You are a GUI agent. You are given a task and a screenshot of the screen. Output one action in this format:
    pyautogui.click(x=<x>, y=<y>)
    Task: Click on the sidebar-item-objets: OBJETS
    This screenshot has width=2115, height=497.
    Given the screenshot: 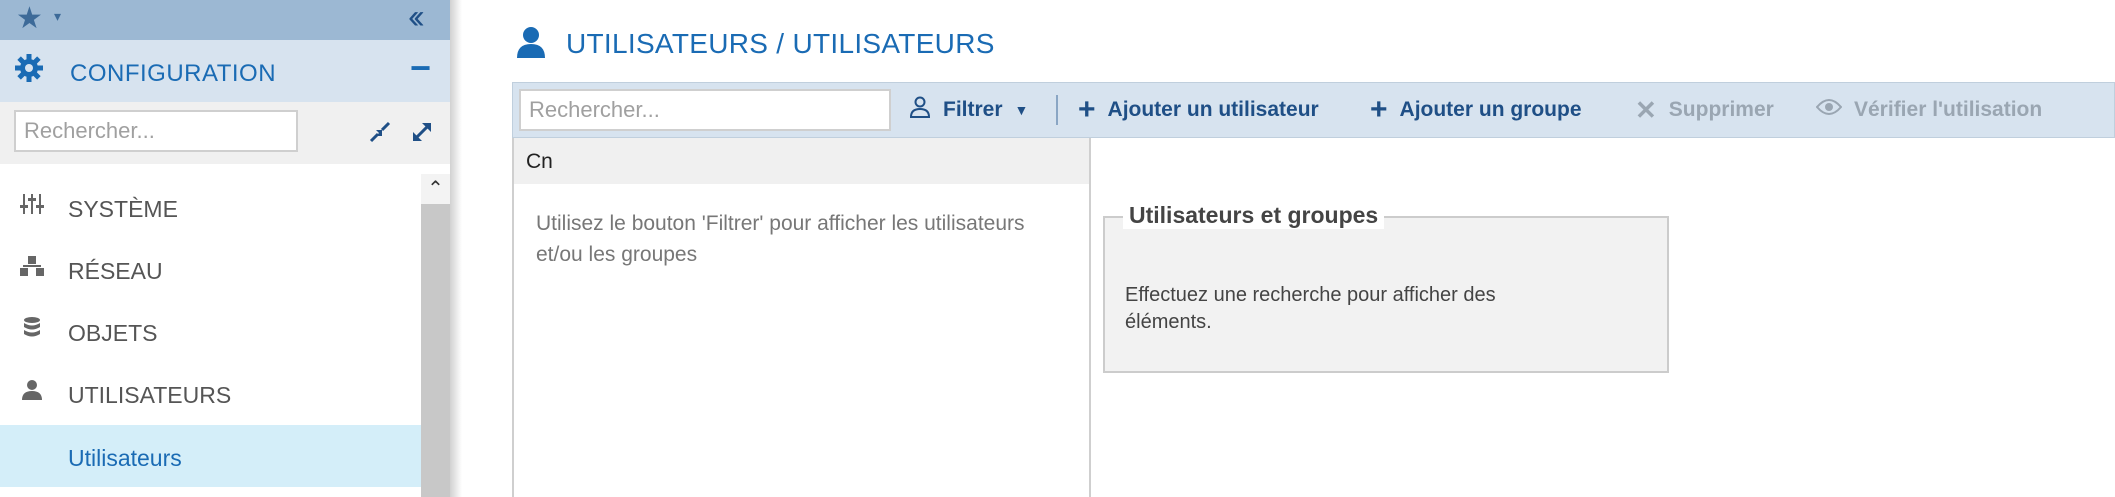 What is the action you would take?
    pyautogui.click(x=210, y=331)
    